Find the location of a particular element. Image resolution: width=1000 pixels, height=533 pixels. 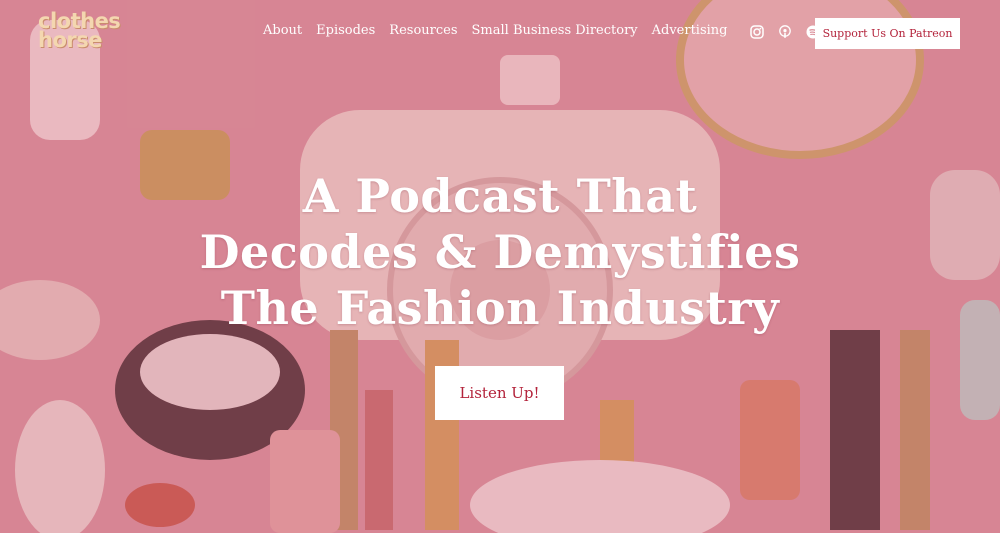

nav-item-about: About is located at coordinates (282, 30).